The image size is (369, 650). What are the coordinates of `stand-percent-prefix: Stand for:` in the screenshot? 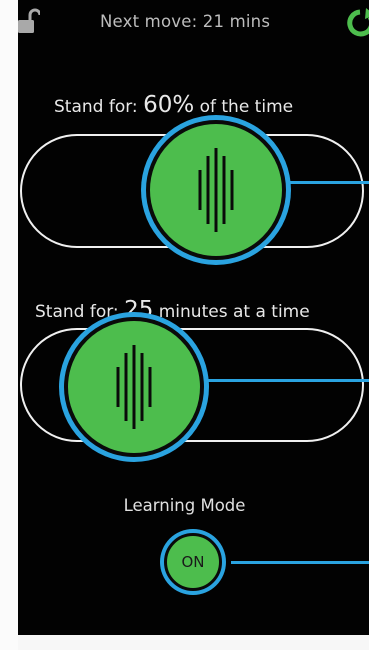 It's located at (96, 107).